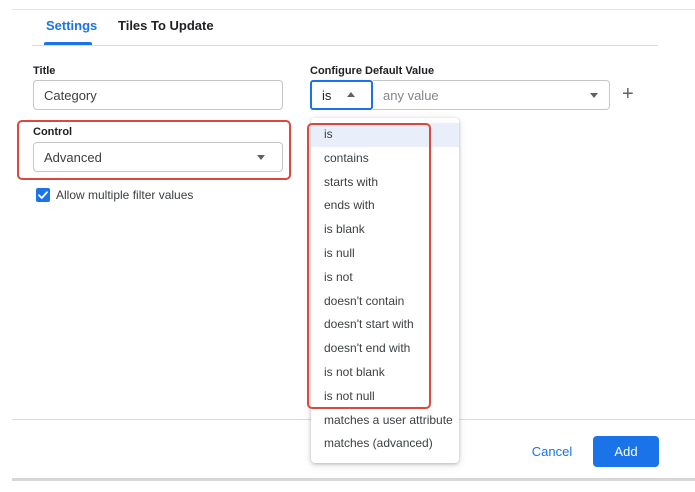  What do you see at coordinates (372, 71) in the screenshot?
I see `default-value-label: Configure Default Value` at bounding box center [372, 71].